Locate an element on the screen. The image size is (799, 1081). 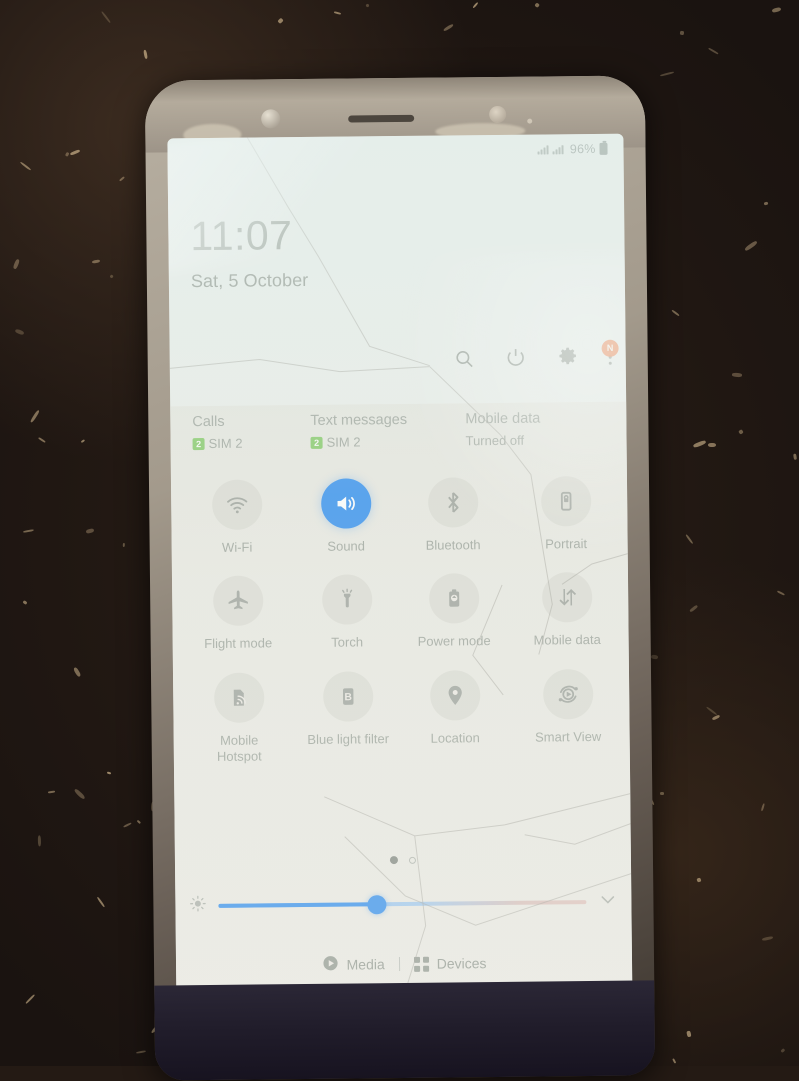
quick-tile-label: Torch is located at coordinates (347, 643).